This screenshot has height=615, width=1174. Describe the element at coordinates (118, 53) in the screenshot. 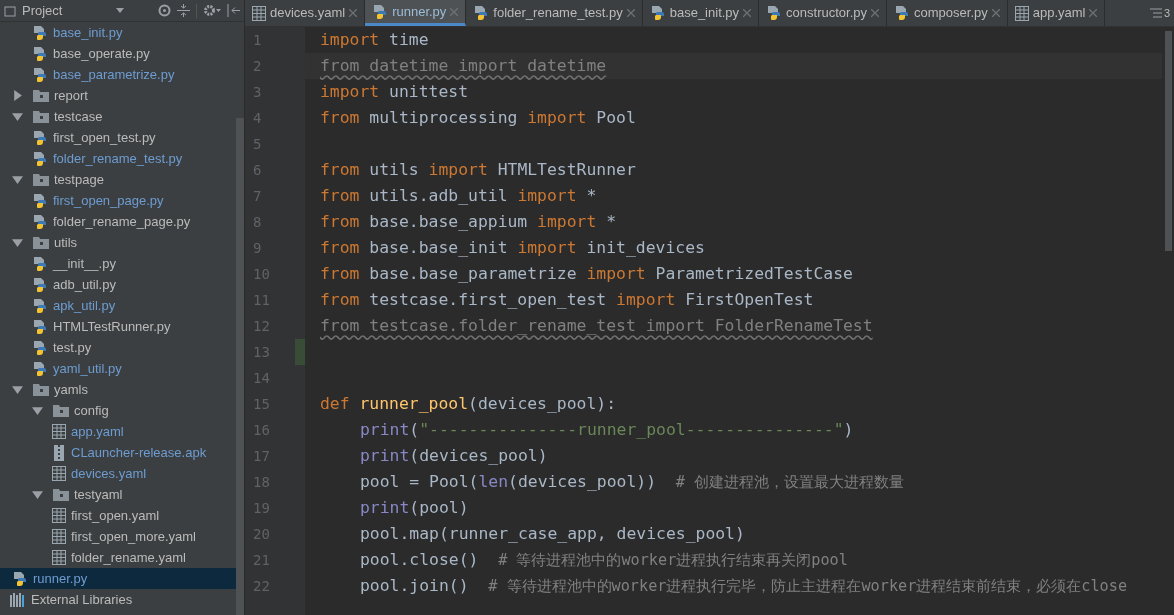

I see `tree-item: base_operate.py` at that location.